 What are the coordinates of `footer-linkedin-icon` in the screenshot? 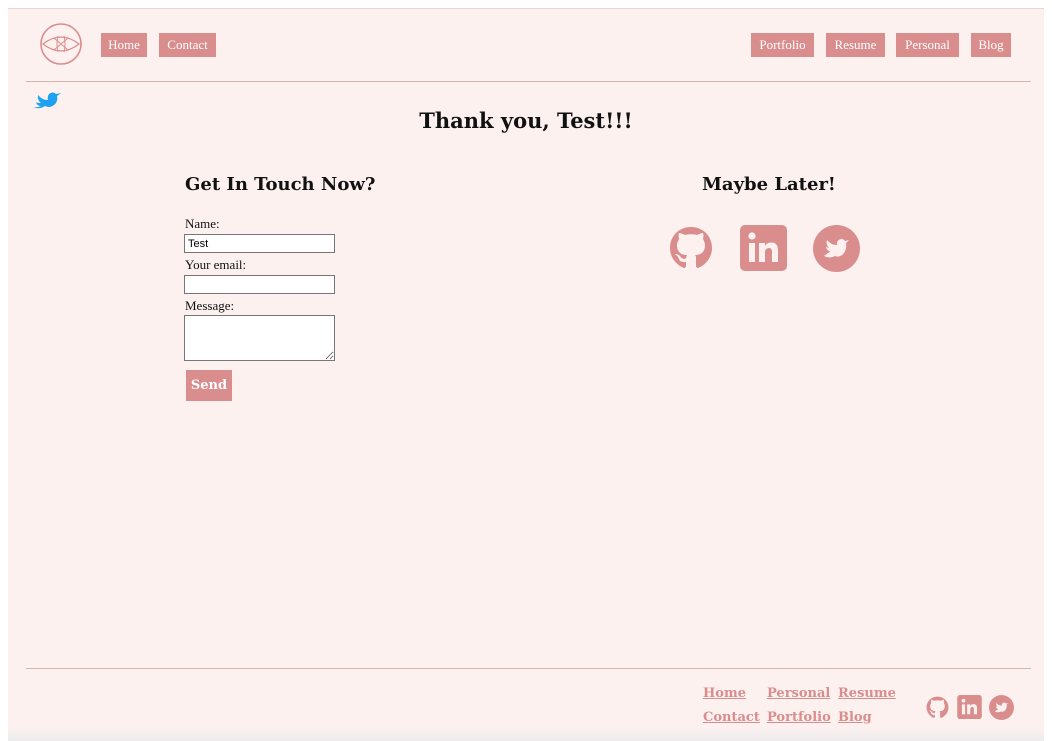 It's located at (969, 707).